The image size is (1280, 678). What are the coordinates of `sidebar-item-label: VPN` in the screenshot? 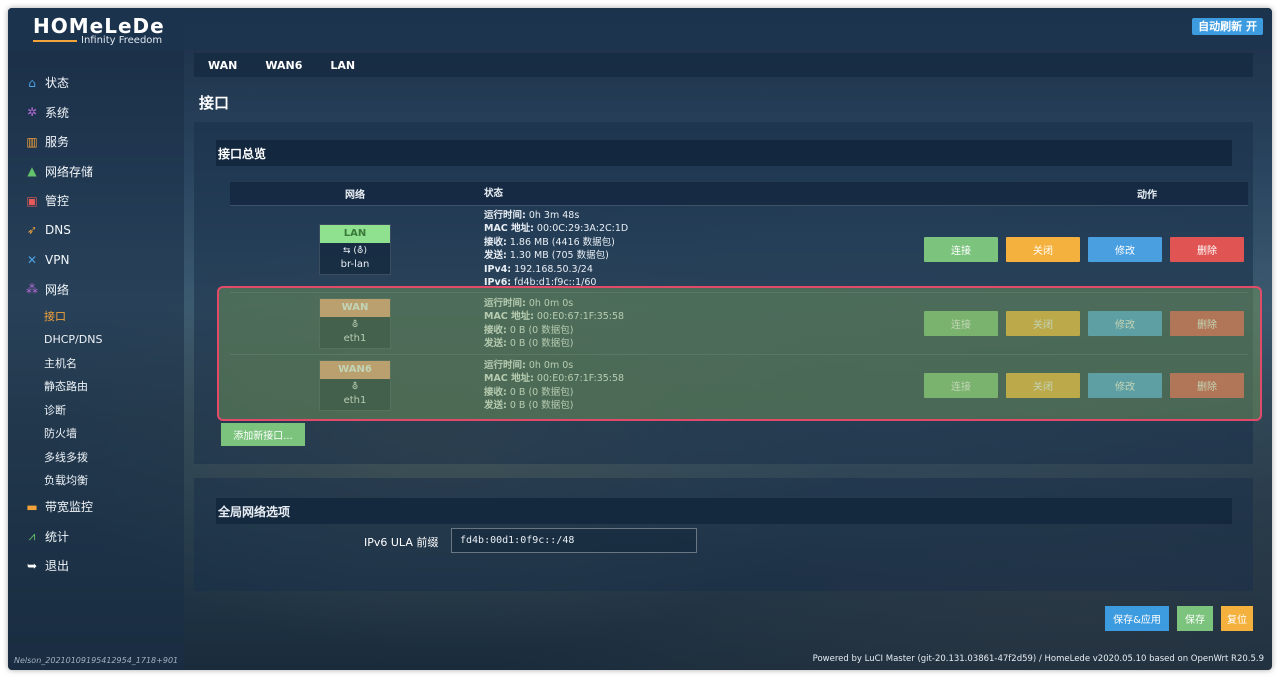 It's located at (57, 259).